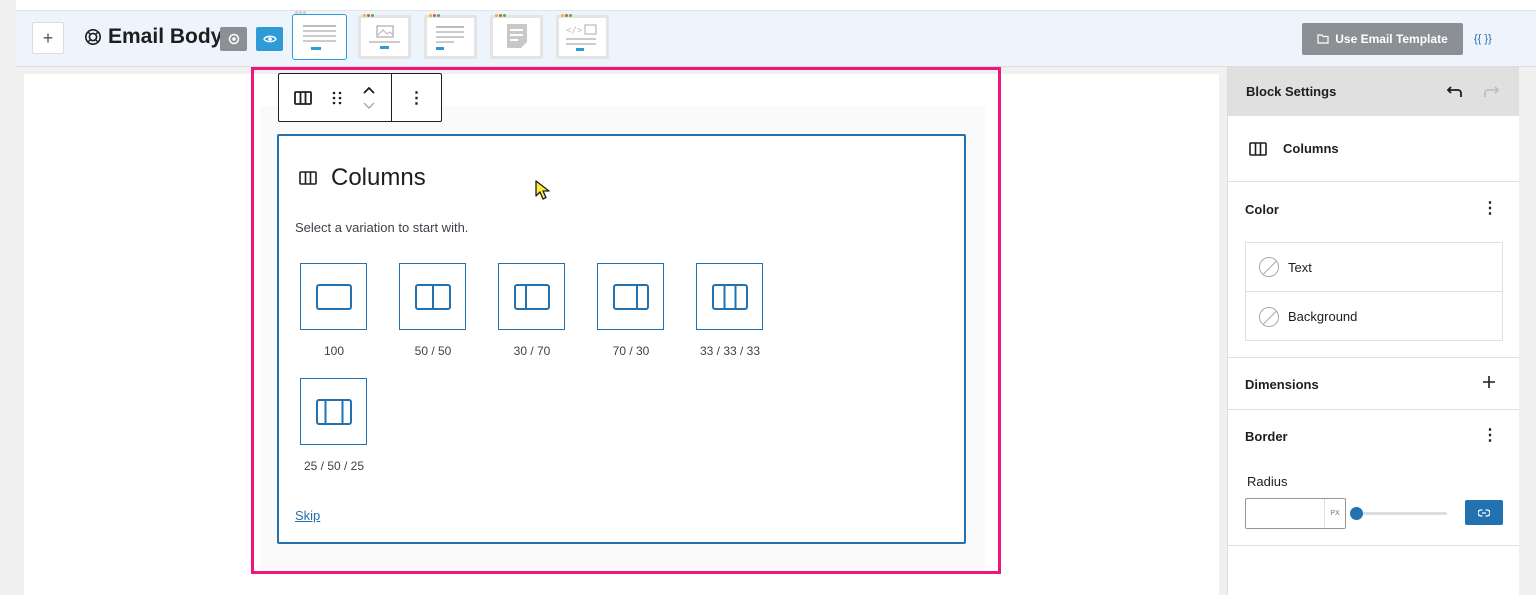 The width and height of the screenshot is (1536, 595). What do you see at coordinates (378, 177) in the screenshot?
I see `placeholder-title: Columns` at bounding box center [378, 177].